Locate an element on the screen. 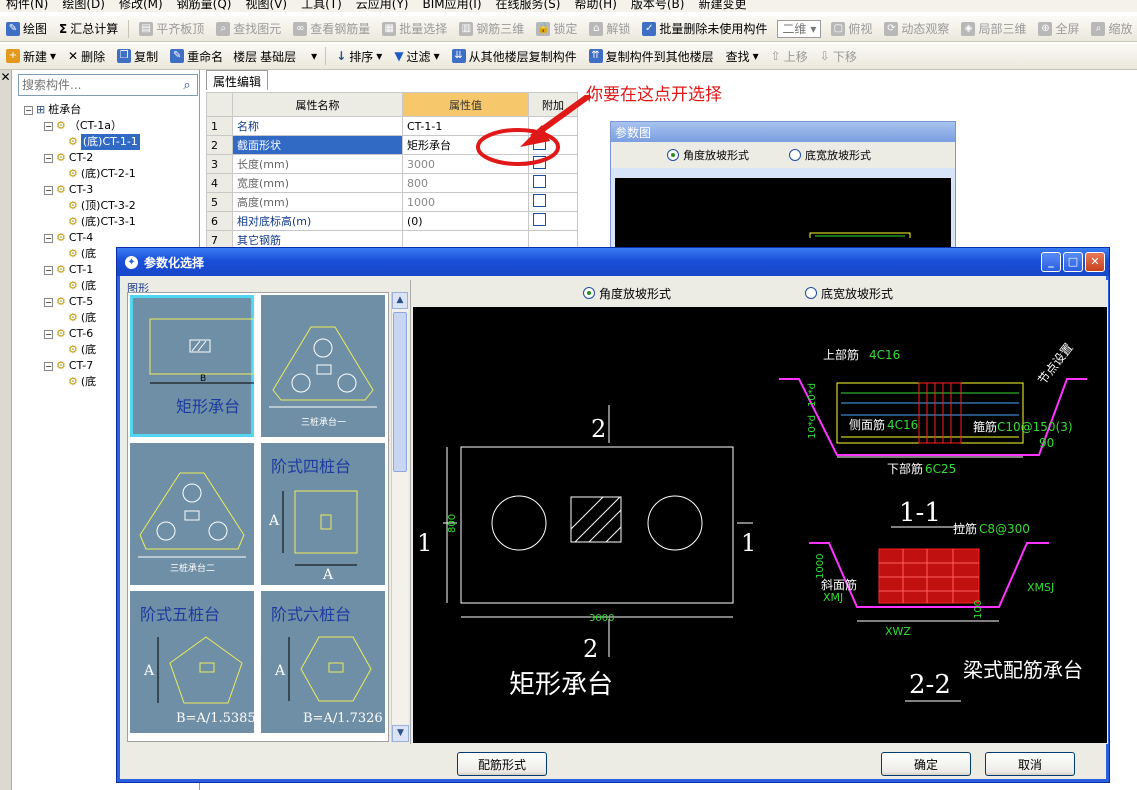 The height and width of the screenshot is (790, 1137). cancel-button: 取消 is located at coordinates (1030, 764).